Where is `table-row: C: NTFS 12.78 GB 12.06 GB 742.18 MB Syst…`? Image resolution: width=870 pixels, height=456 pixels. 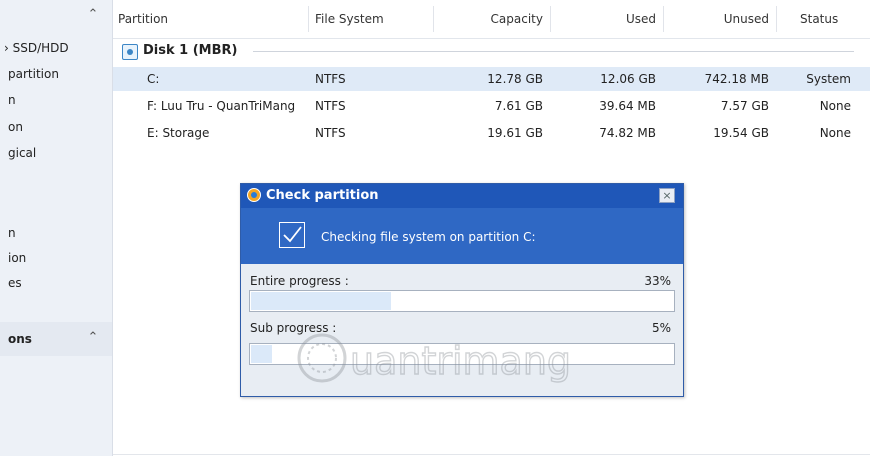 table-row: C: NTFS 12.78 GB 12.06 GB 742.18 MB Syst… is located at coordinates (491, 79).